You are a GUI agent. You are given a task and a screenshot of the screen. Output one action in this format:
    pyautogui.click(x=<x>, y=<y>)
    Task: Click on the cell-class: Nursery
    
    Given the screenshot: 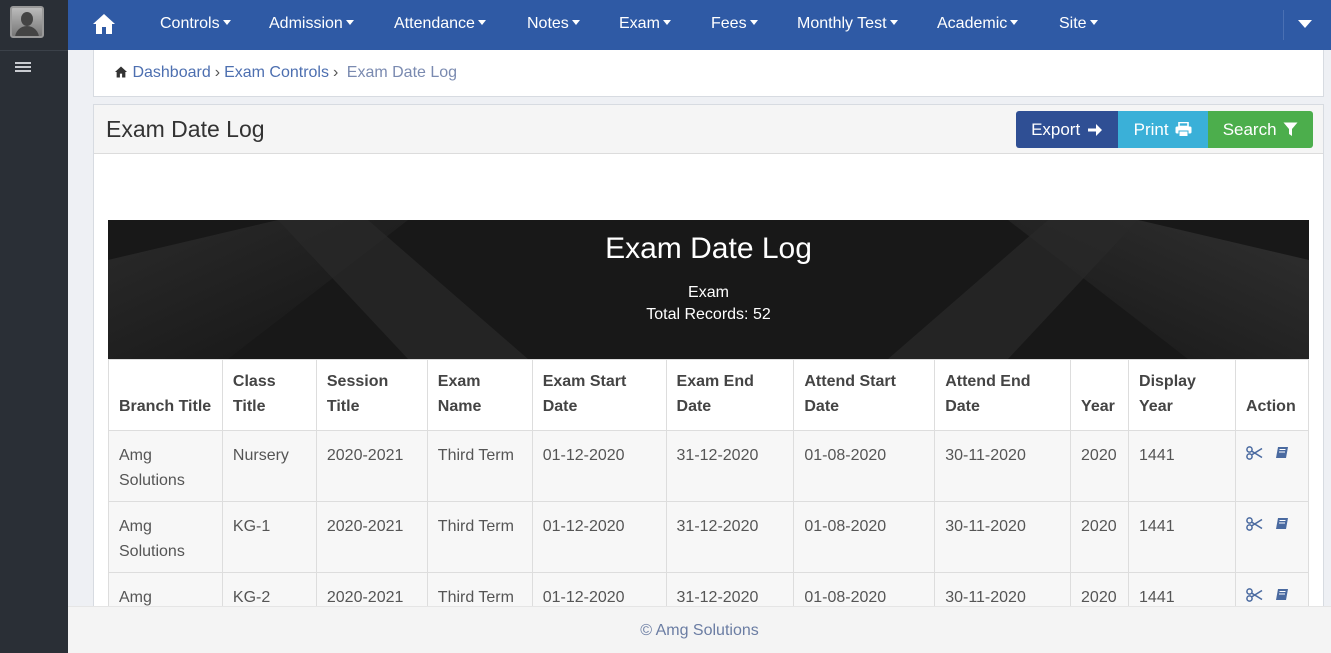 What is the action you would take?
    pyautogui.click(x=269, y=466)
    